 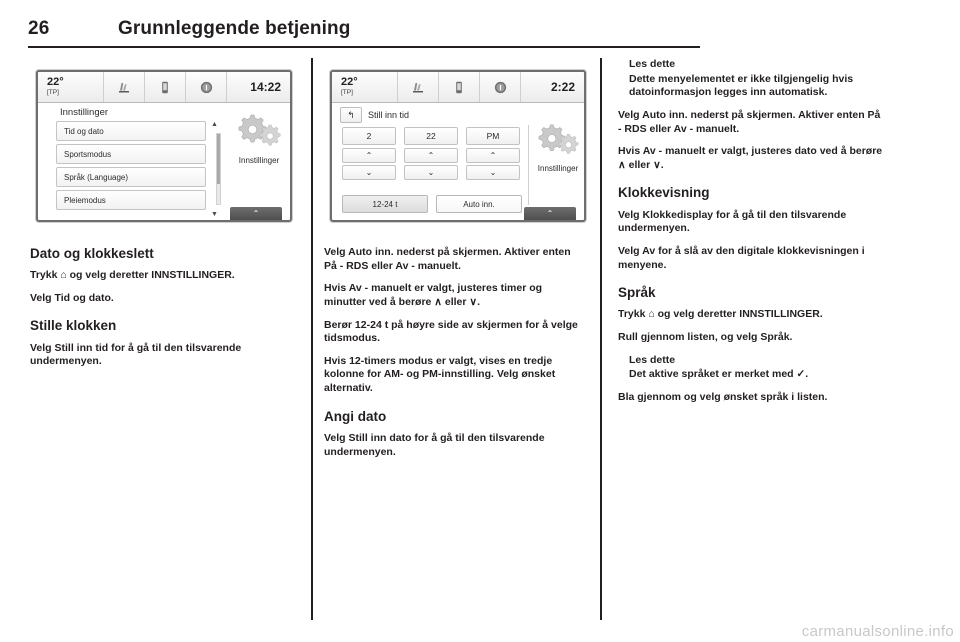 What do you see at coordinates (369, 136) in the screenshot?
I see `hour-value: 2` at bounding box center [369, 136].